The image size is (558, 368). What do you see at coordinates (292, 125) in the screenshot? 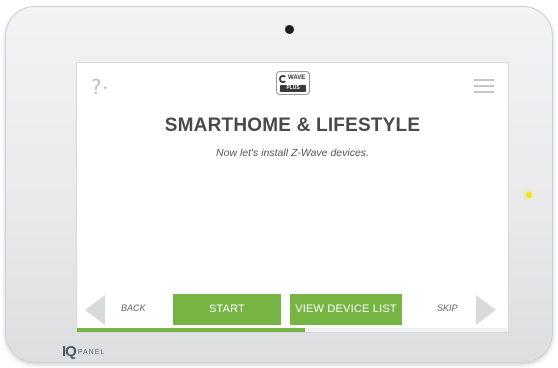
I see `page-title: SMARTHOME & LIFESTYLE` at bounding box center [292, 125].